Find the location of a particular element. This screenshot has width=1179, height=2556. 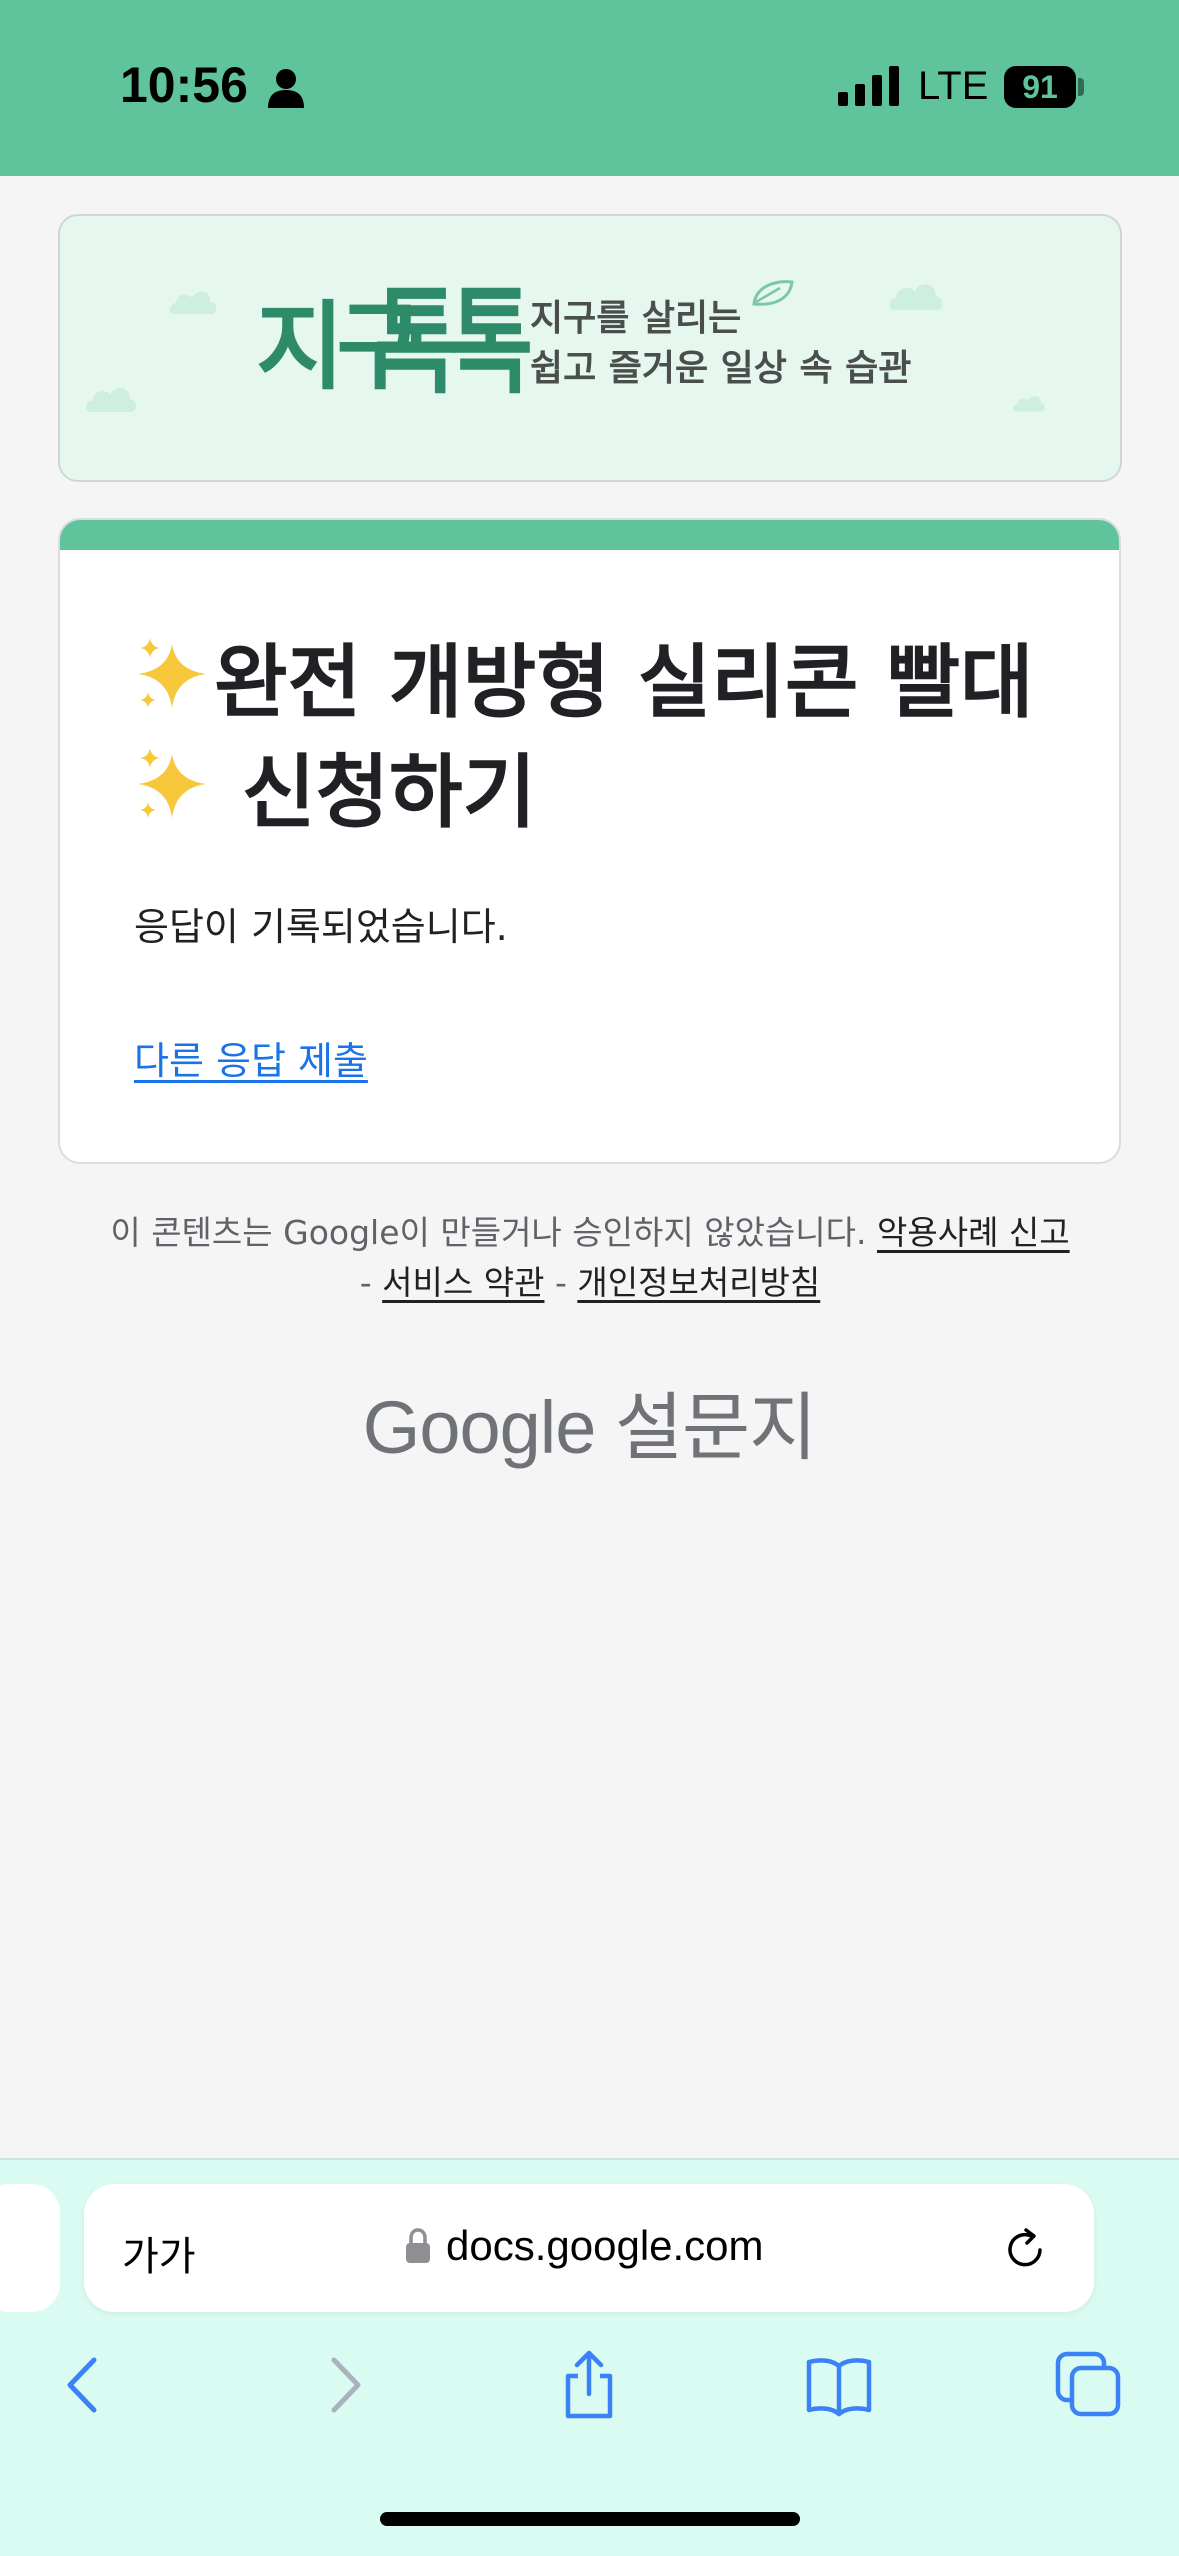

network-type: LTE is located at coordinates (953, 86).